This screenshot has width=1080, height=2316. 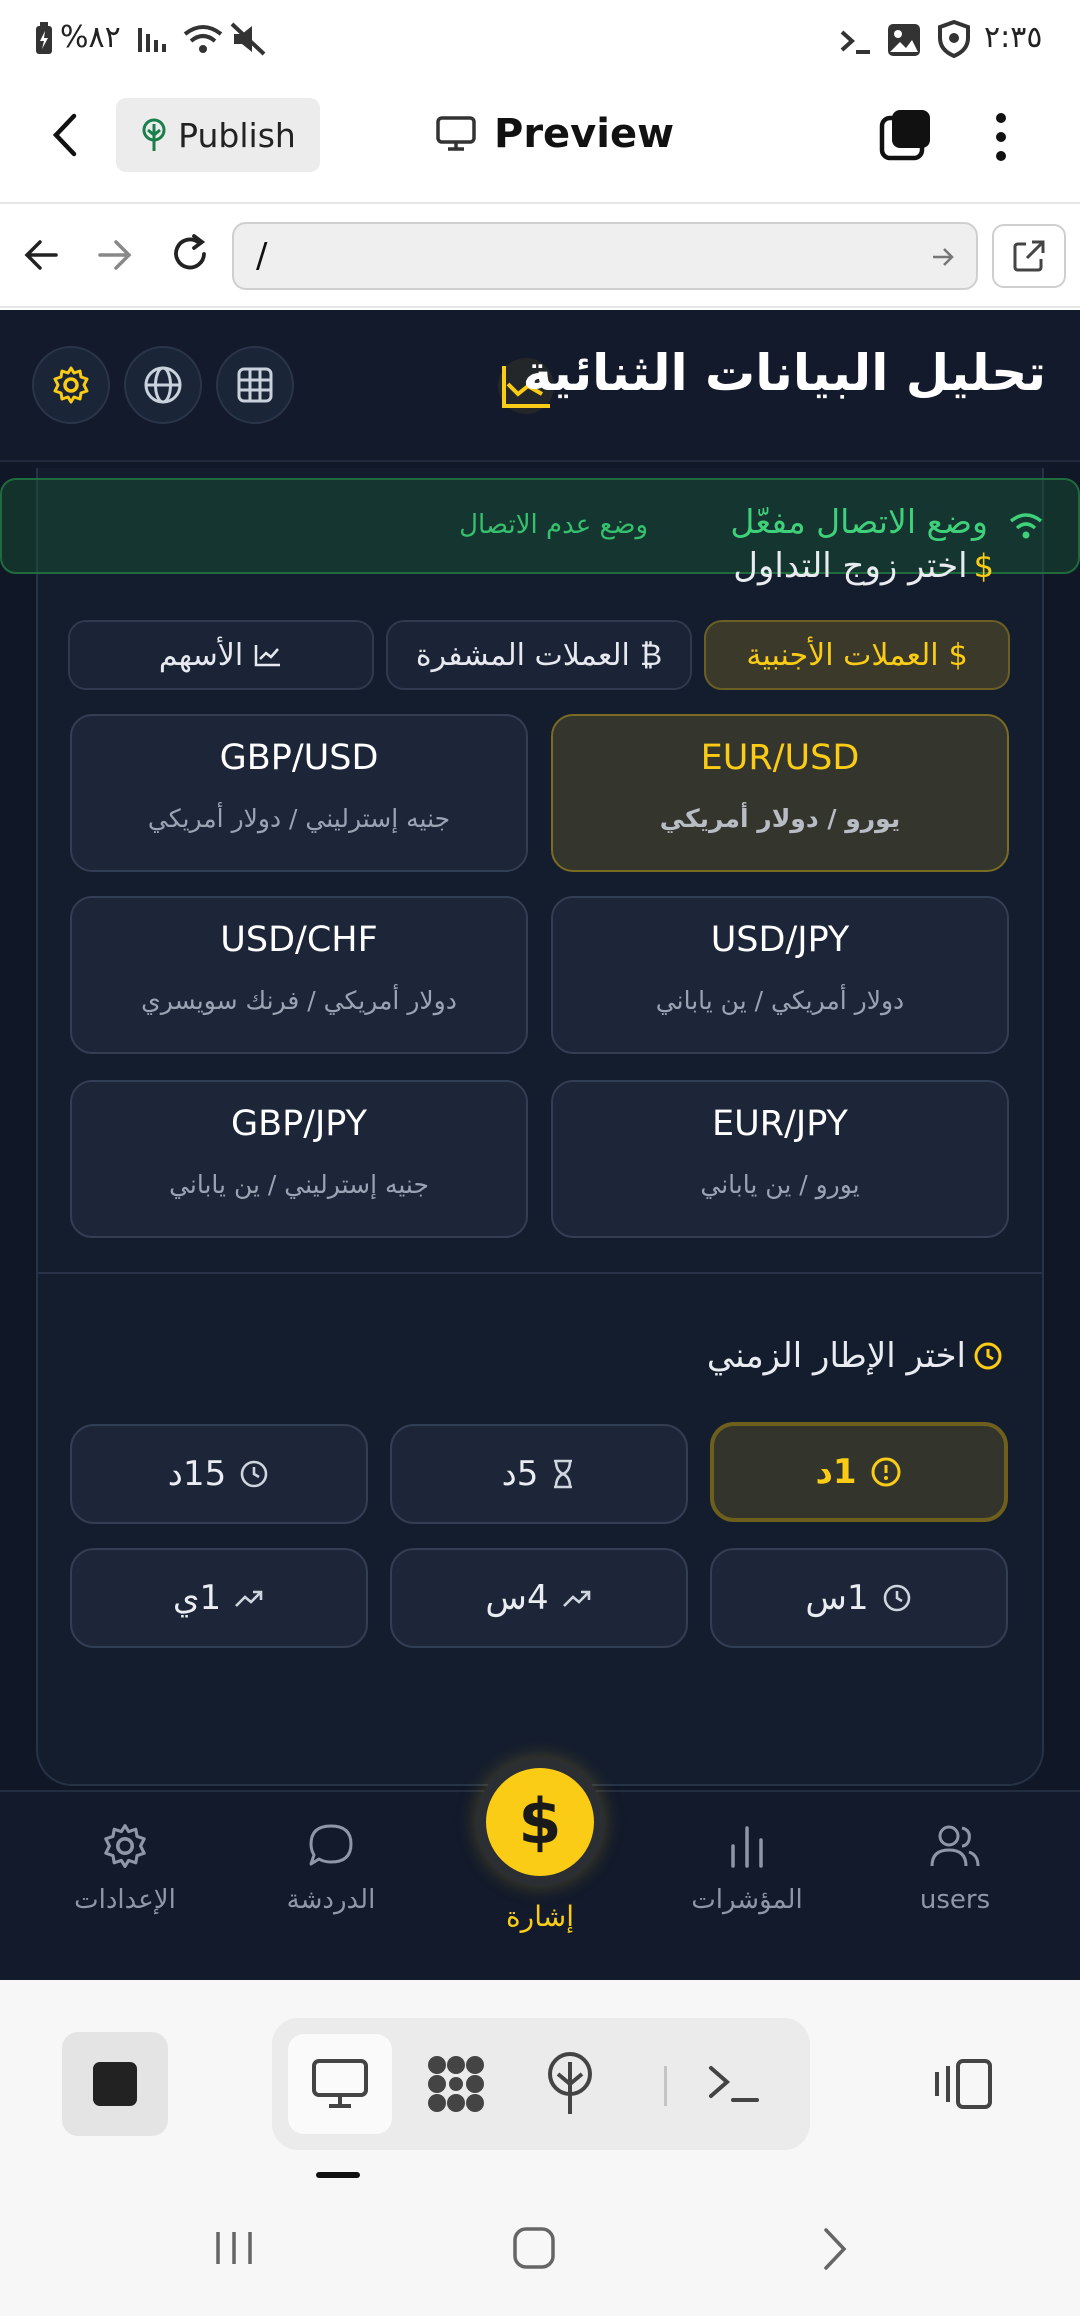 I want to click on nav-label: الدردشة, so click(x=331, y=1900).